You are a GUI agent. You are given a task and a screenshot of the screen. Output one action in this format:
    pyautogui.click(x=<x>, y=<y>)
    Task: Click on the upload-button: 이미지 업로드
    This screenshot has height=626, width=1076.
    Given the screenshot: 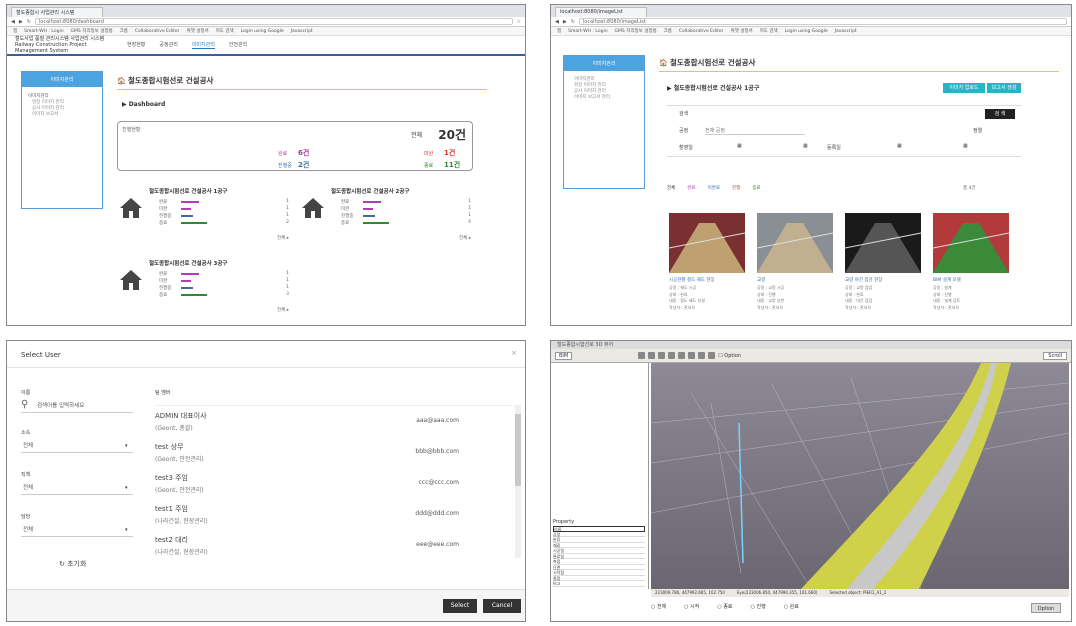 What is the action you would take?
    pyautogui.click(x=964, y=88)
    